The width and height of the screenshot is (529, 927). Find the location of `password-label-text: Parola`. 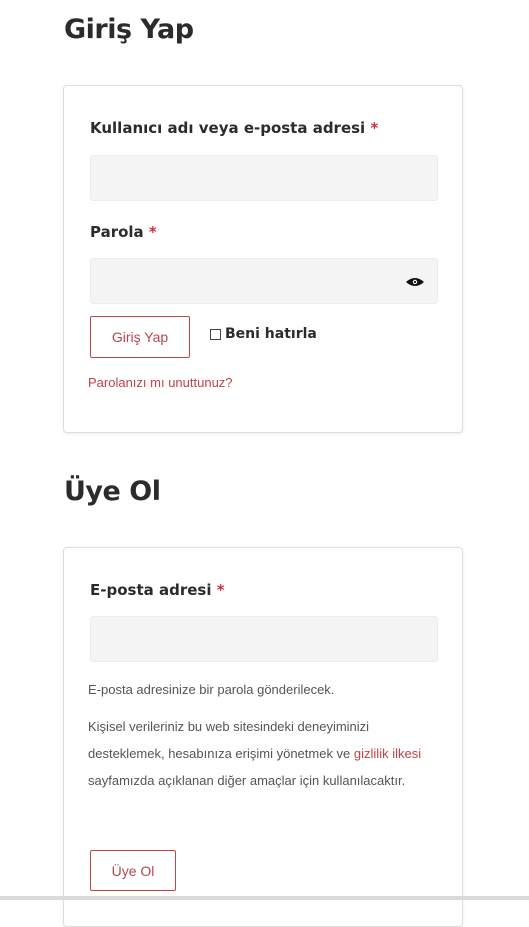

password-label-text: Parola is located at coordinates (117, 232).